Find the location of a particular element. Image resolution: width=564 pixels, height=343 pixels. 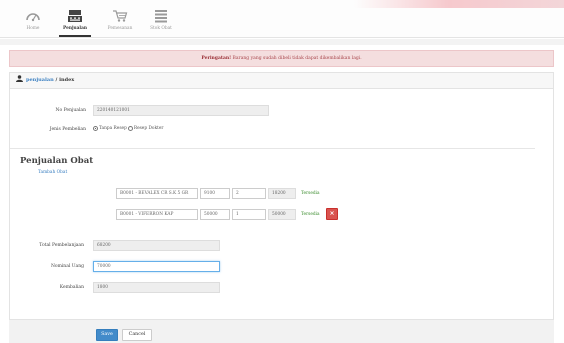

jenis-pembelian-options: Tanpa Resep Resep Dokter is located at coordinates (128, 128).